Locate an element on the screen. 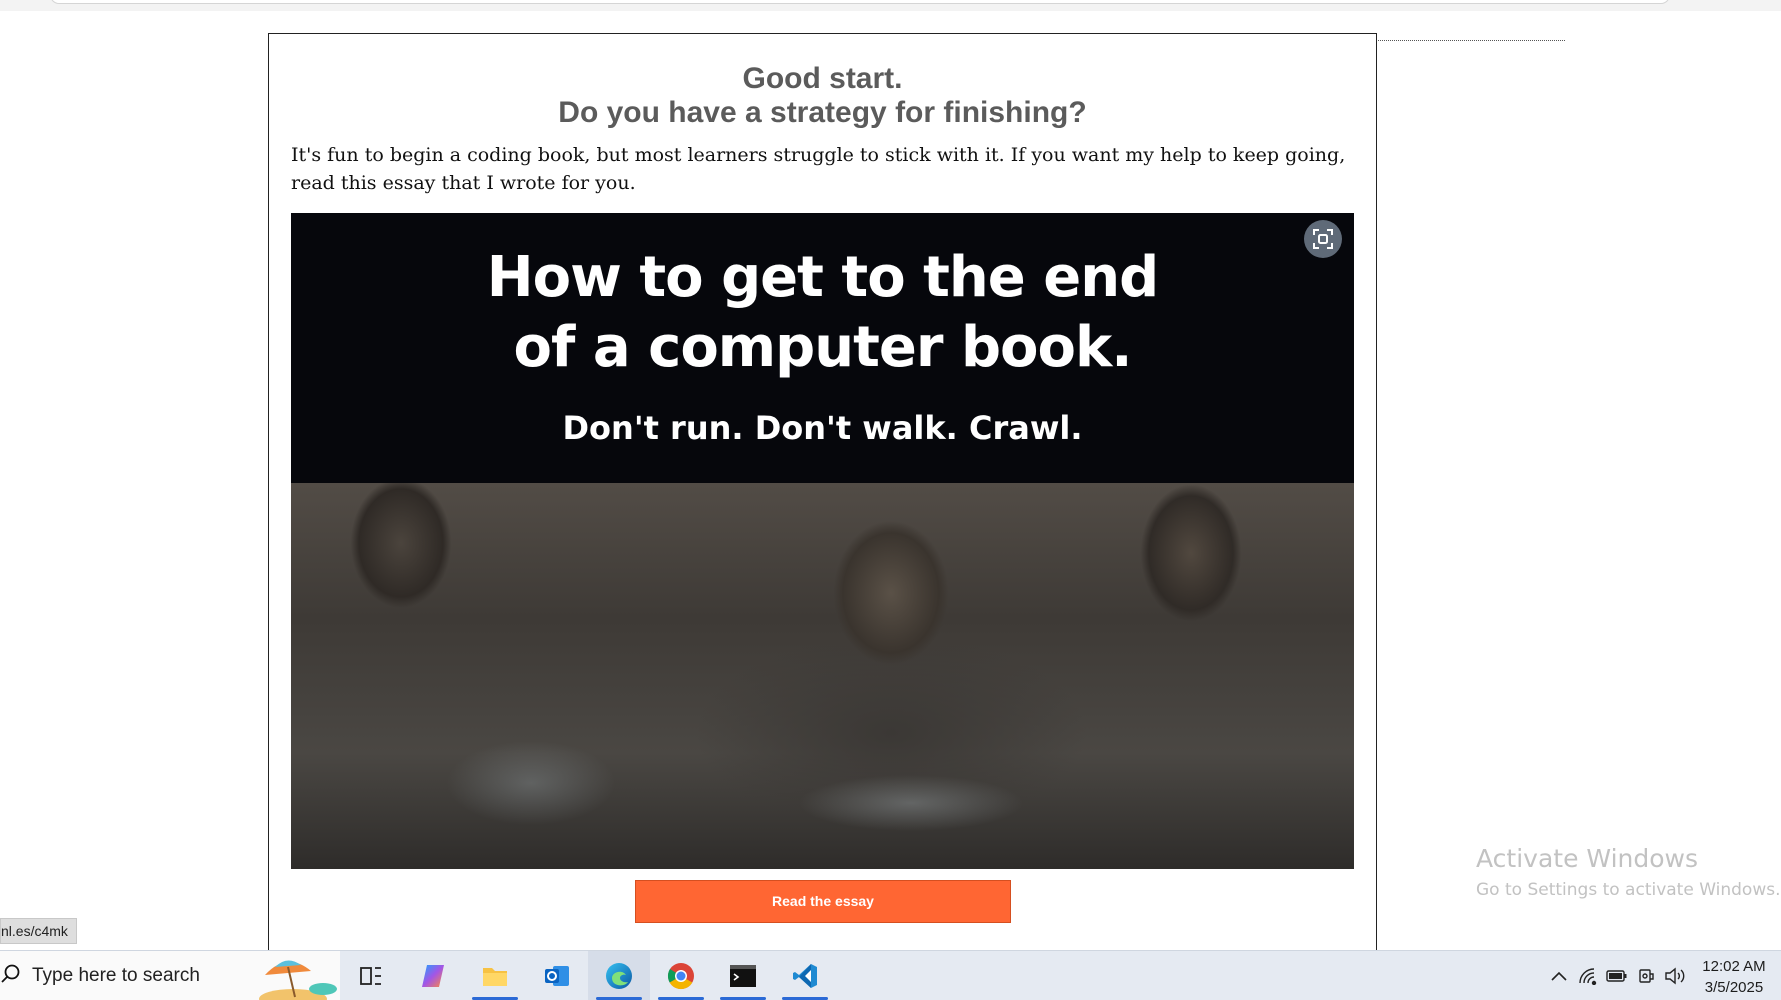 Image resolution: width=1781 pixels, height=1000 pixels. volume-icon is located at coordinates (1675, 975).